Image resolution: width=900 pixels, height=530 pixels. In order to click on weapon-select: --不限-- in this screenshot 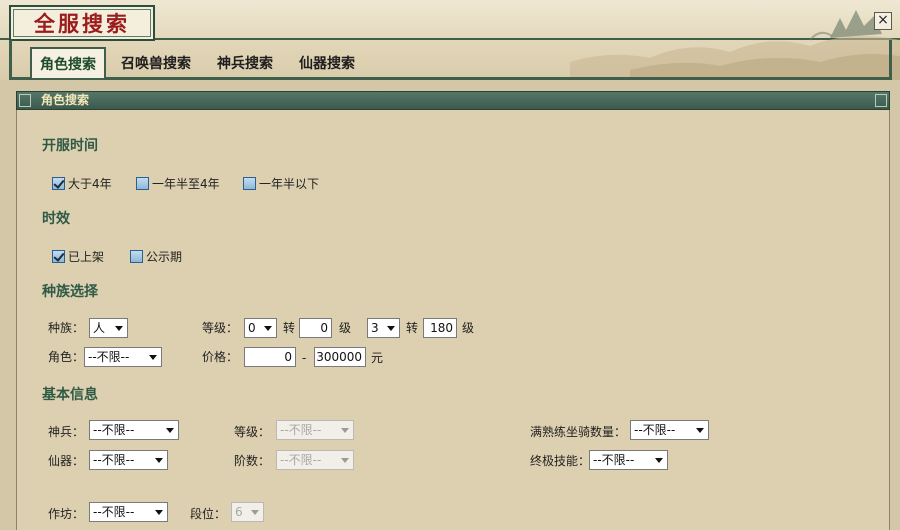, I will do `click(134, 430)`.